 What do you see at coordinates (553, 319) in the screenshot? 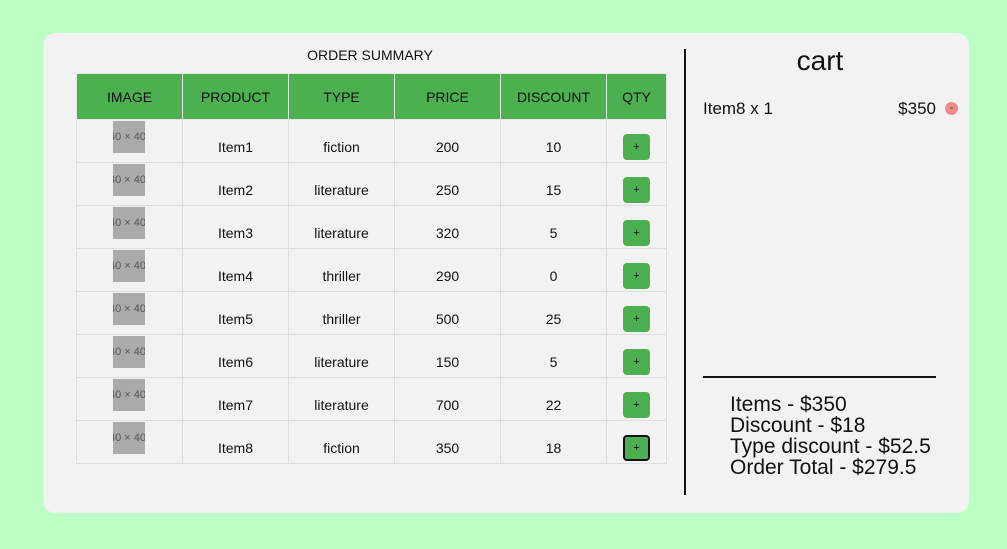
I see `product-discount: 25` at bounding box center [553, 319].